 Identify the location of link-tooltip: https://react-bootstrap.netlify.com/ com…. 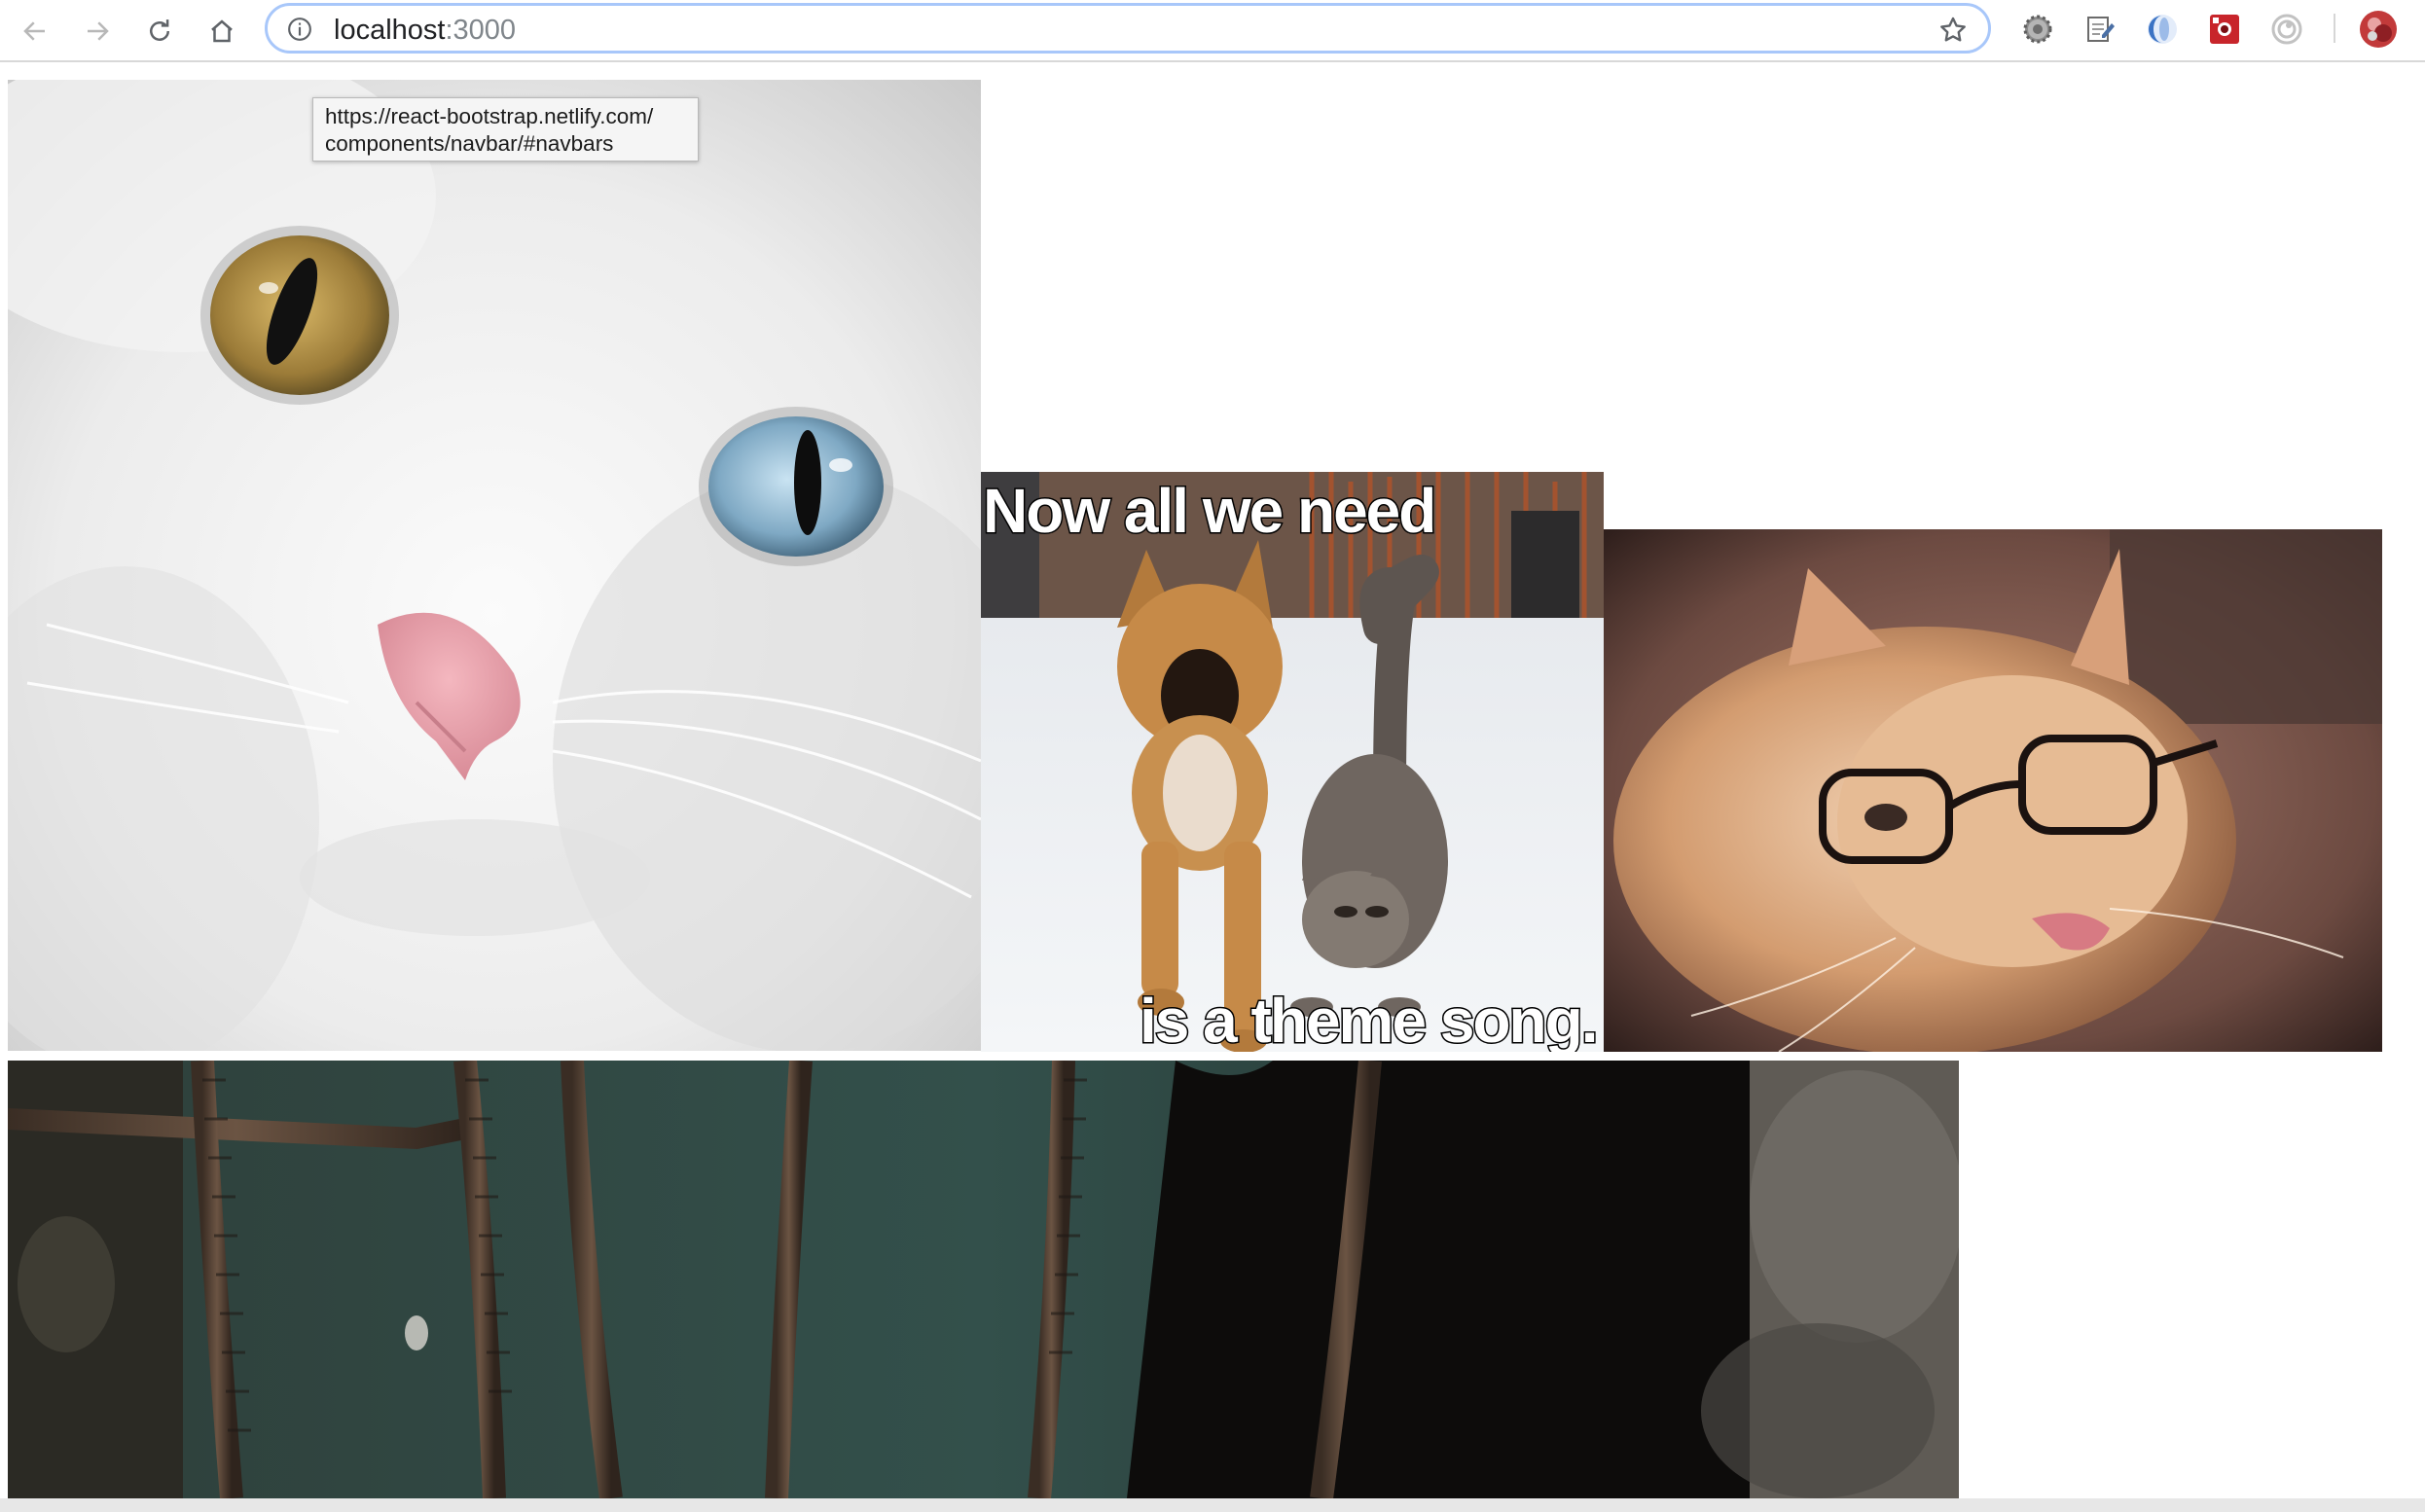
(506, 129).